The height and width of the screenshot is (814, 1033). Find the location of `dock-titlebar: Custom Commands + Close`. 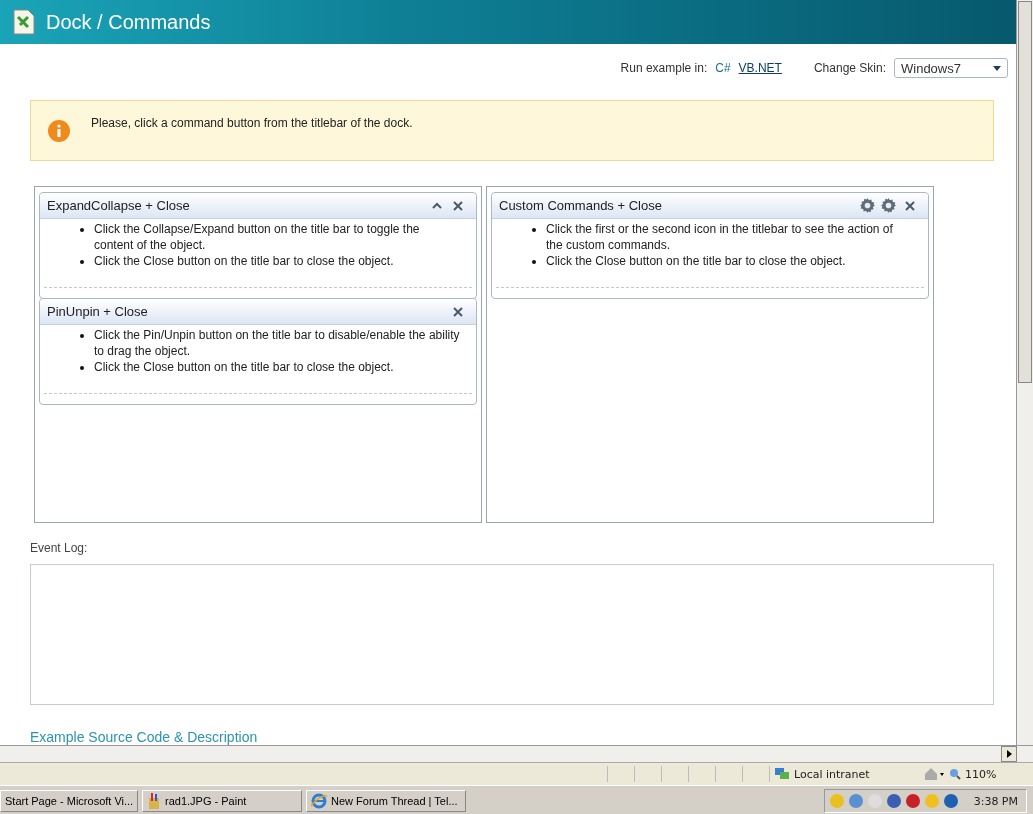

dock-titlebar: Custom Commands + Close is located at coordinates (710, 206).